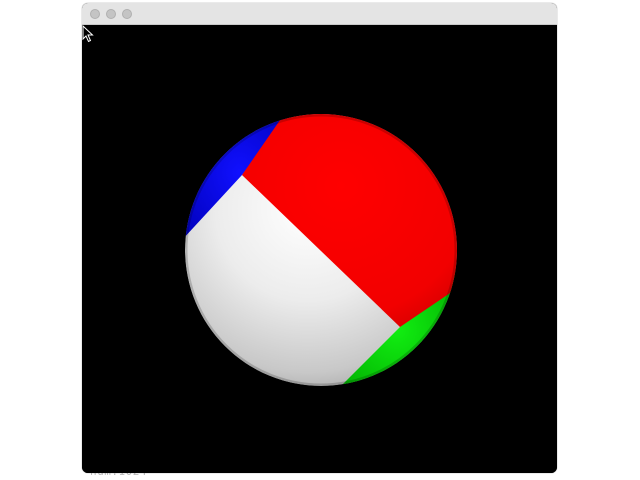 The height and width of the screenshot is (480, 640). What do you see at coordinates (319, 14) in the screenshot?
I see `window-titlebar` at bounding box center [319, 14].